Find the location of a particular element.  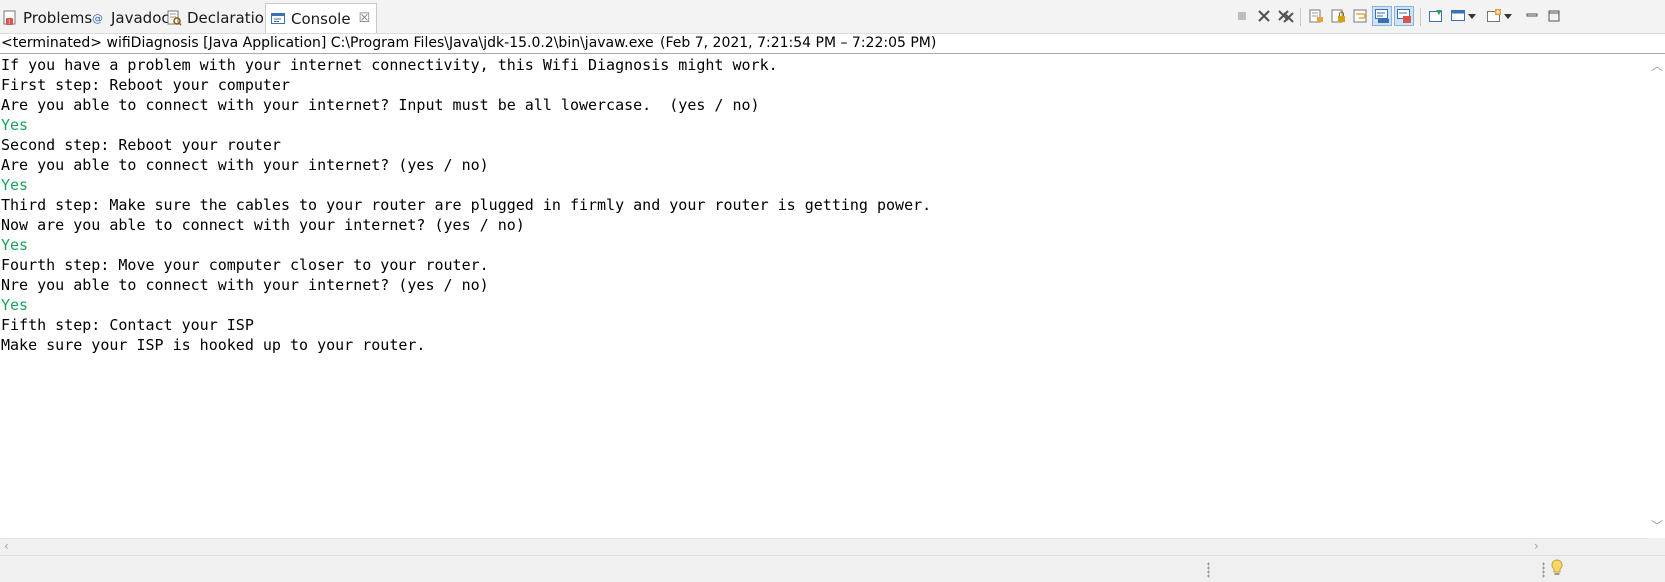

scroll-up-icon: ︿ is located at coordinates (1657, 65).